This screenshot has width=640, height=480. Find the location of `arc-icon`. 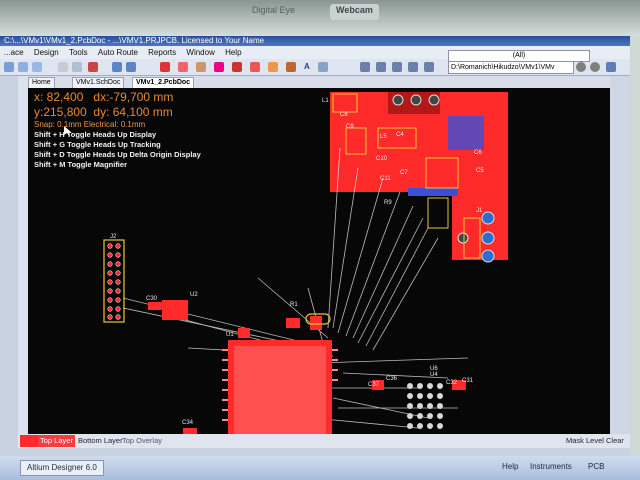

arc-icon is located at coordinates (201, 67).